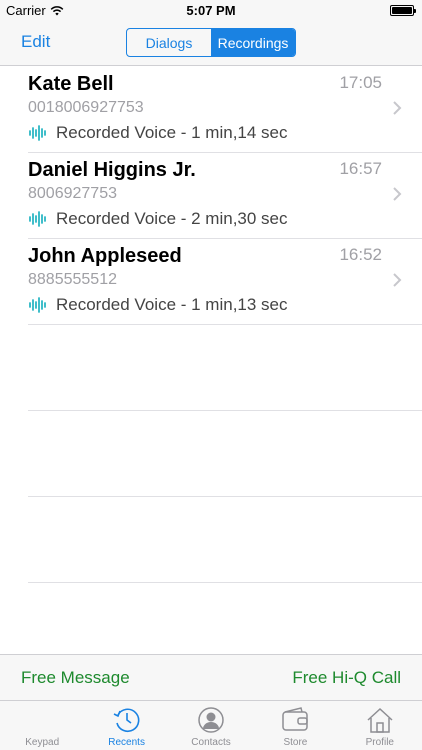 The height and width of the screenshot is (750, 422). I want to click on recording-label: Recorded Voice - 1 min,14 sec, so click(172, 132).